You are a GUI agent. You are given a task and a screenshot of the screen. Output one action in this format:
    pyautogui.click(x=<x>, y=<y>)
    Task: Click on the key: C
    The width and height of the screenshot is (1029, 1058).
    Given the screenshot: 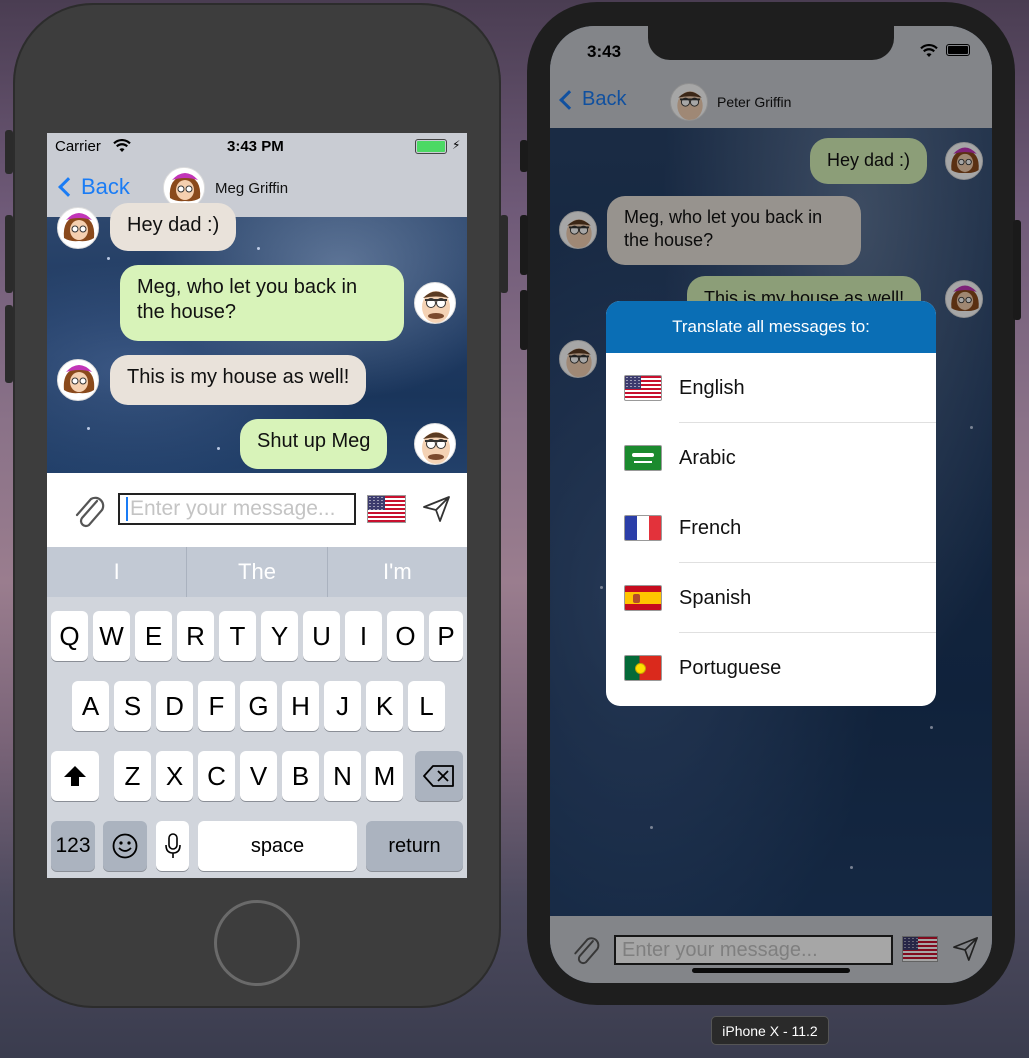 What is the action you would take?
    pyautogui.click(x=216, y=776)
    